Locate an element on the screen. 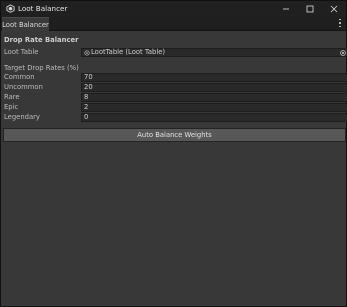 The image size is (347, 307). rate-input-legendary: 0 is located at coordinates (214, 117).